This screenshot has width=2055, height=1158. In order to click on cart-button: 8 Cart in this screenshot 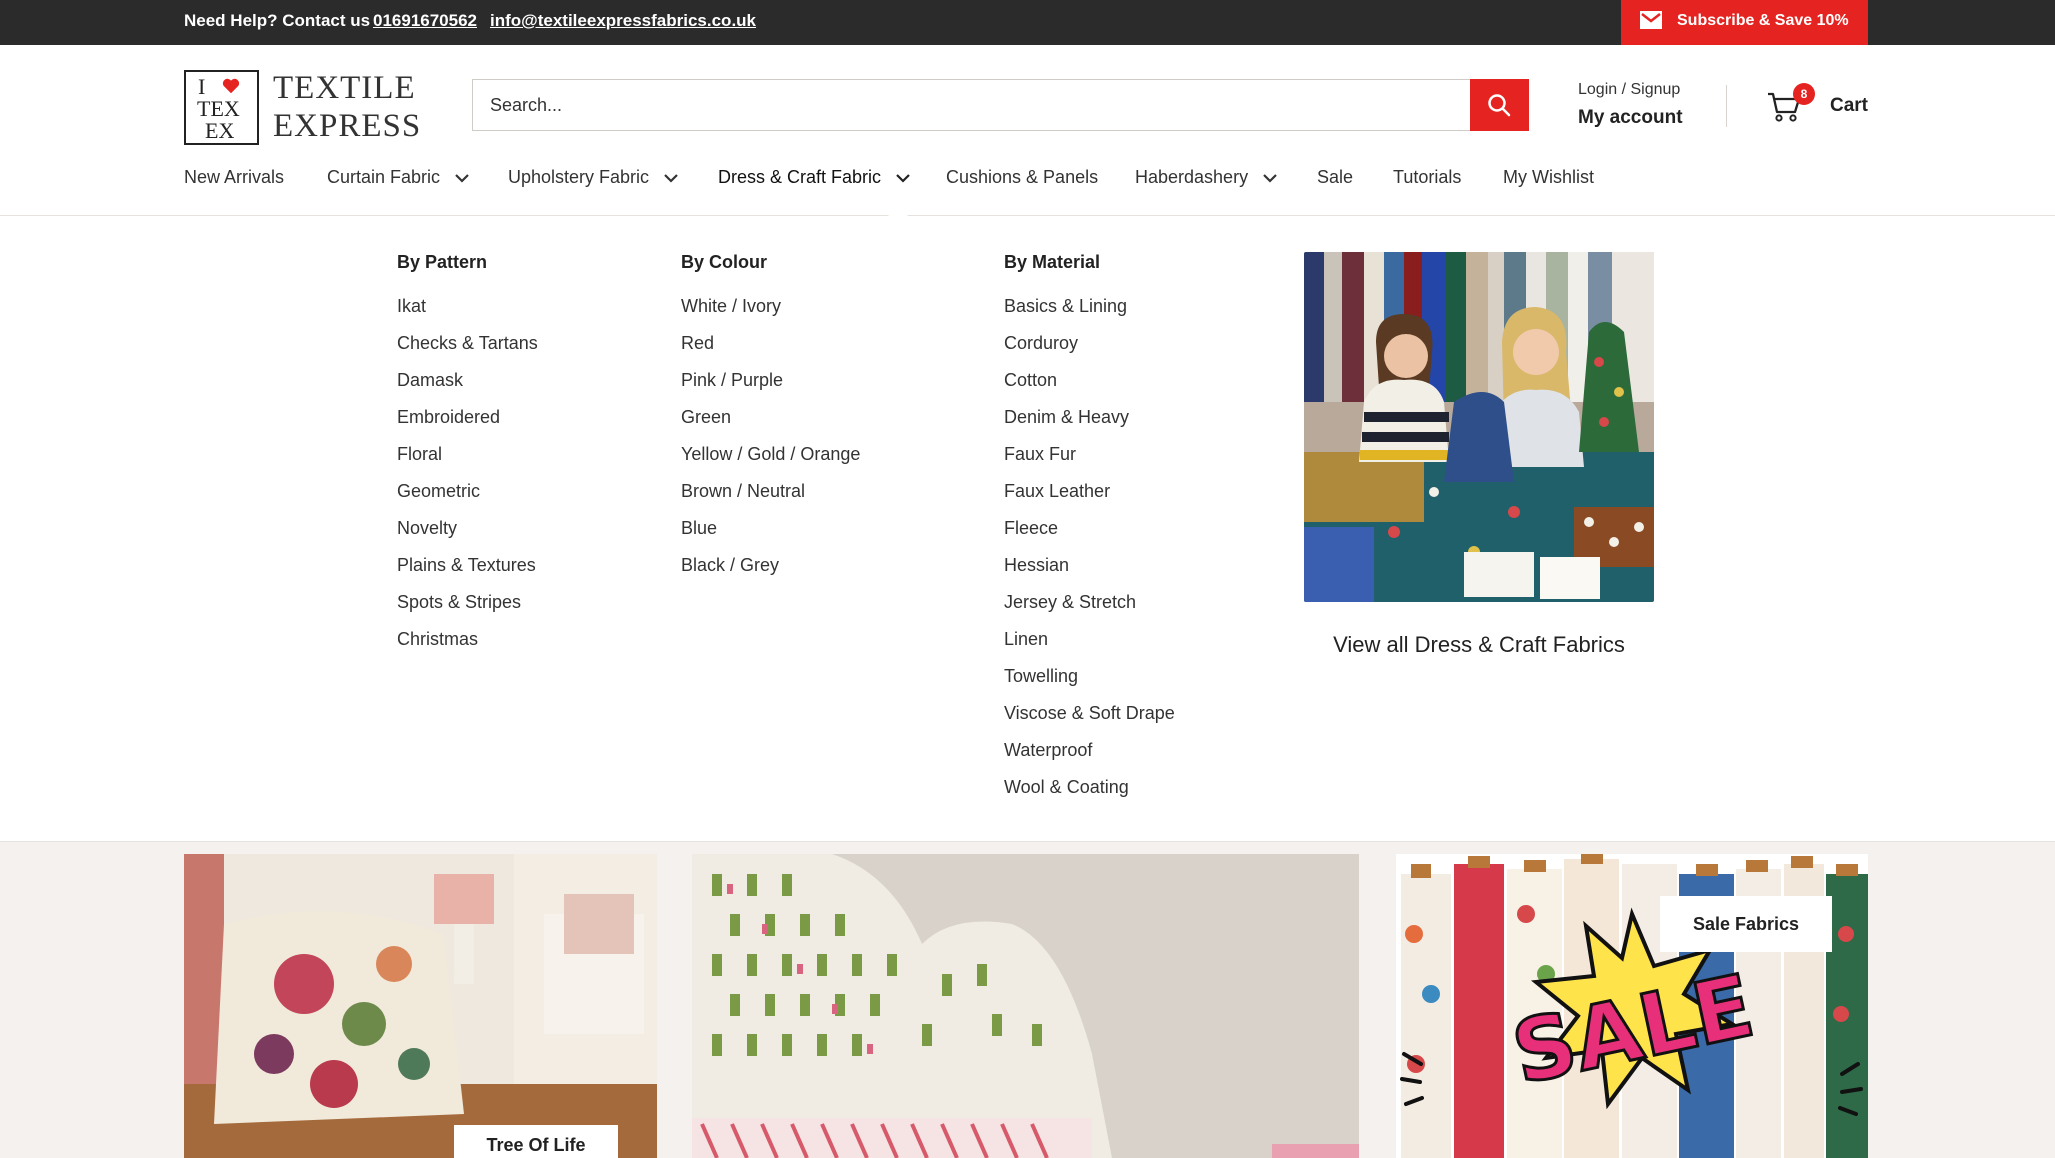, I will do `click(1827, 106)`.